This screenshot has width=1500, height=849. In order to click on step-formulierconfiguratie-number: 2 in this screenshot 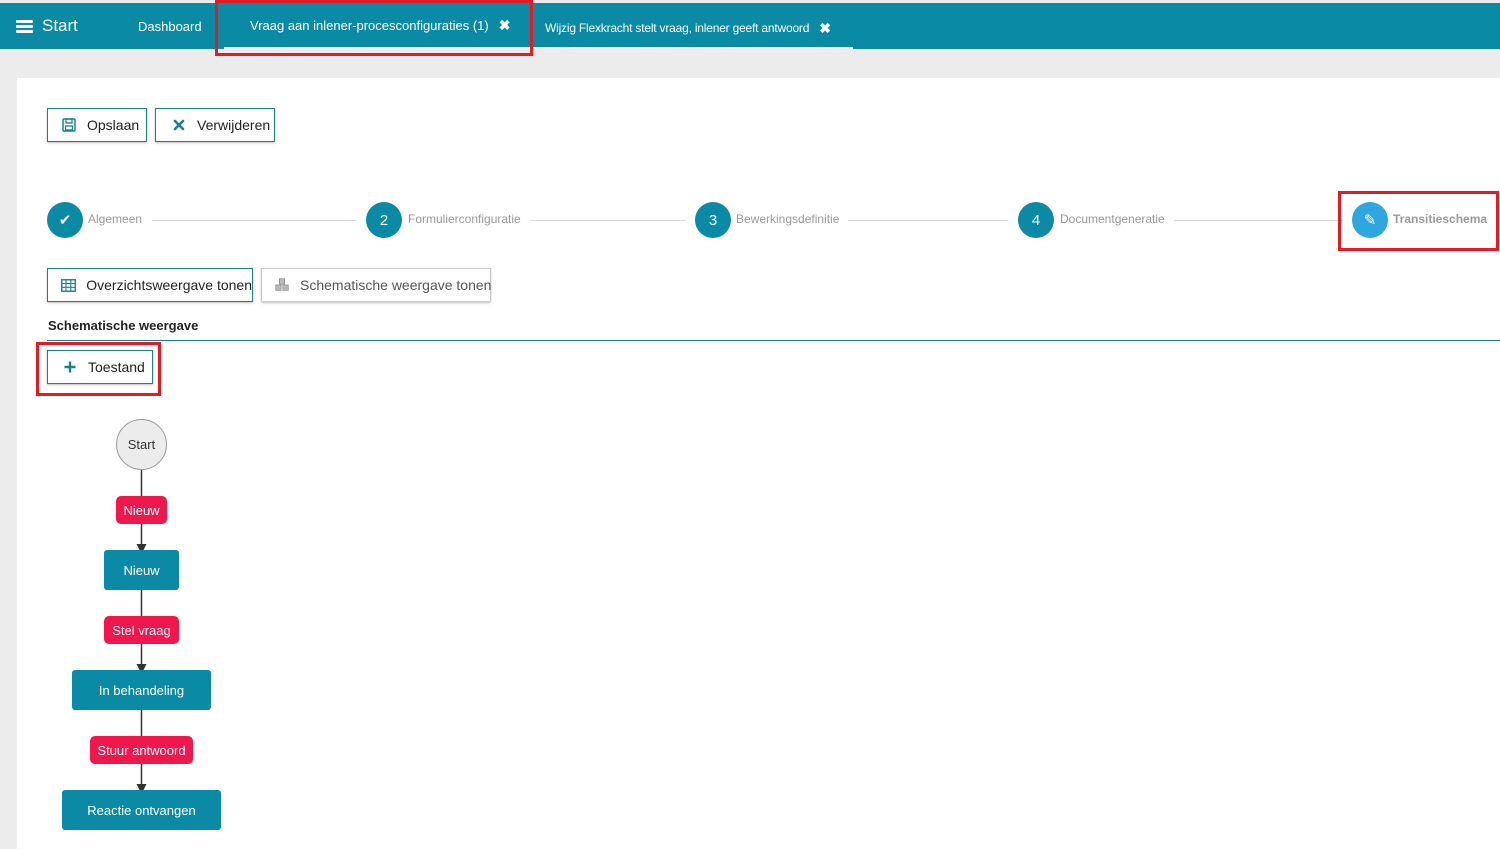, I will do `click(384, 220)`.